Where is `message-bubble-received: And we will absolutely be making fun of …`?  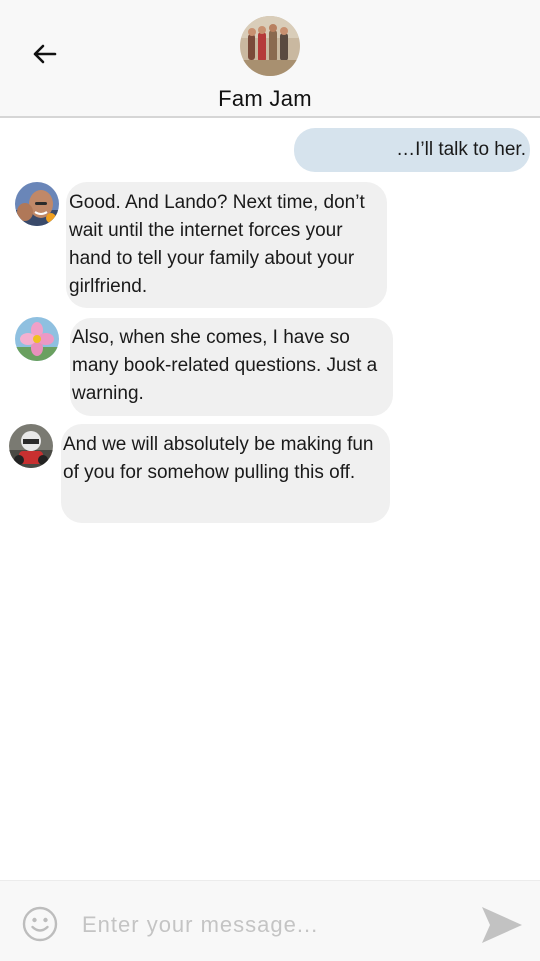
message-bubble-received: And we will absolutely be making fun of … is located at coordinates (225, 473).